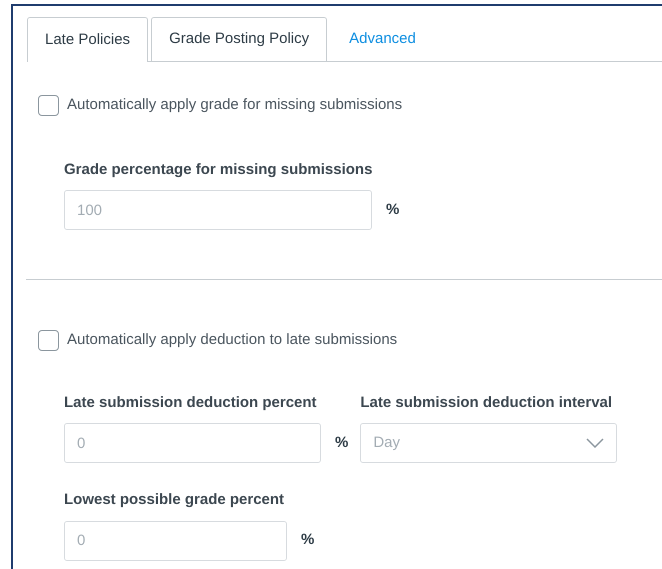 This screenshot has width=662, height=569. Describe the element at coordinates (87, 39) in the screenshot. I see `tab: Late Policies` at that location.